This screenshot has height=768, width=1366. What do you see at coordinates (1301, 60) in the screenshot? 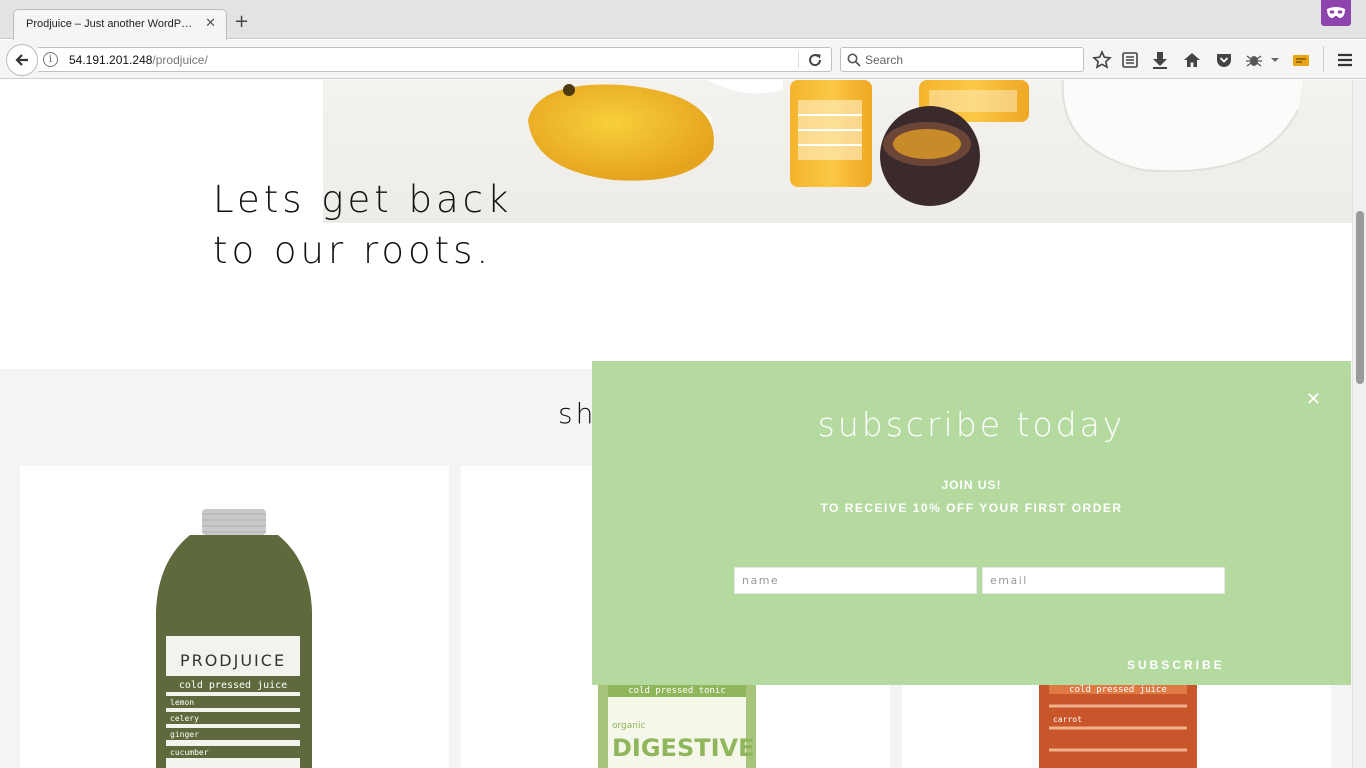
I see `extension-note-icon` at bounding box center [1301, 60].